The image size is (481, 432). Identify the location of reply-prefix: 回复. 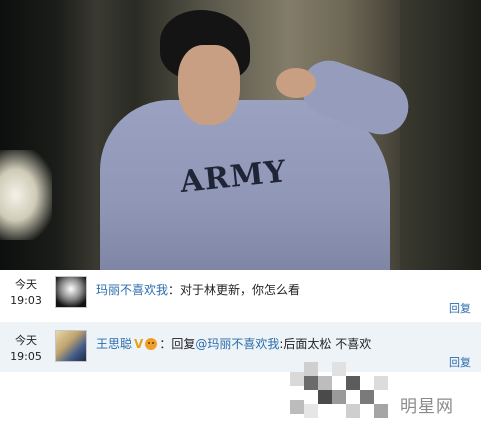
(183, 344).